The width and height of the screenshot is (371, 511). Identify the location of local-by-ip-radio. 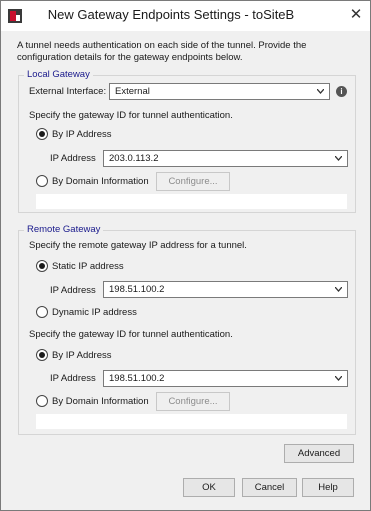
(42, 134).